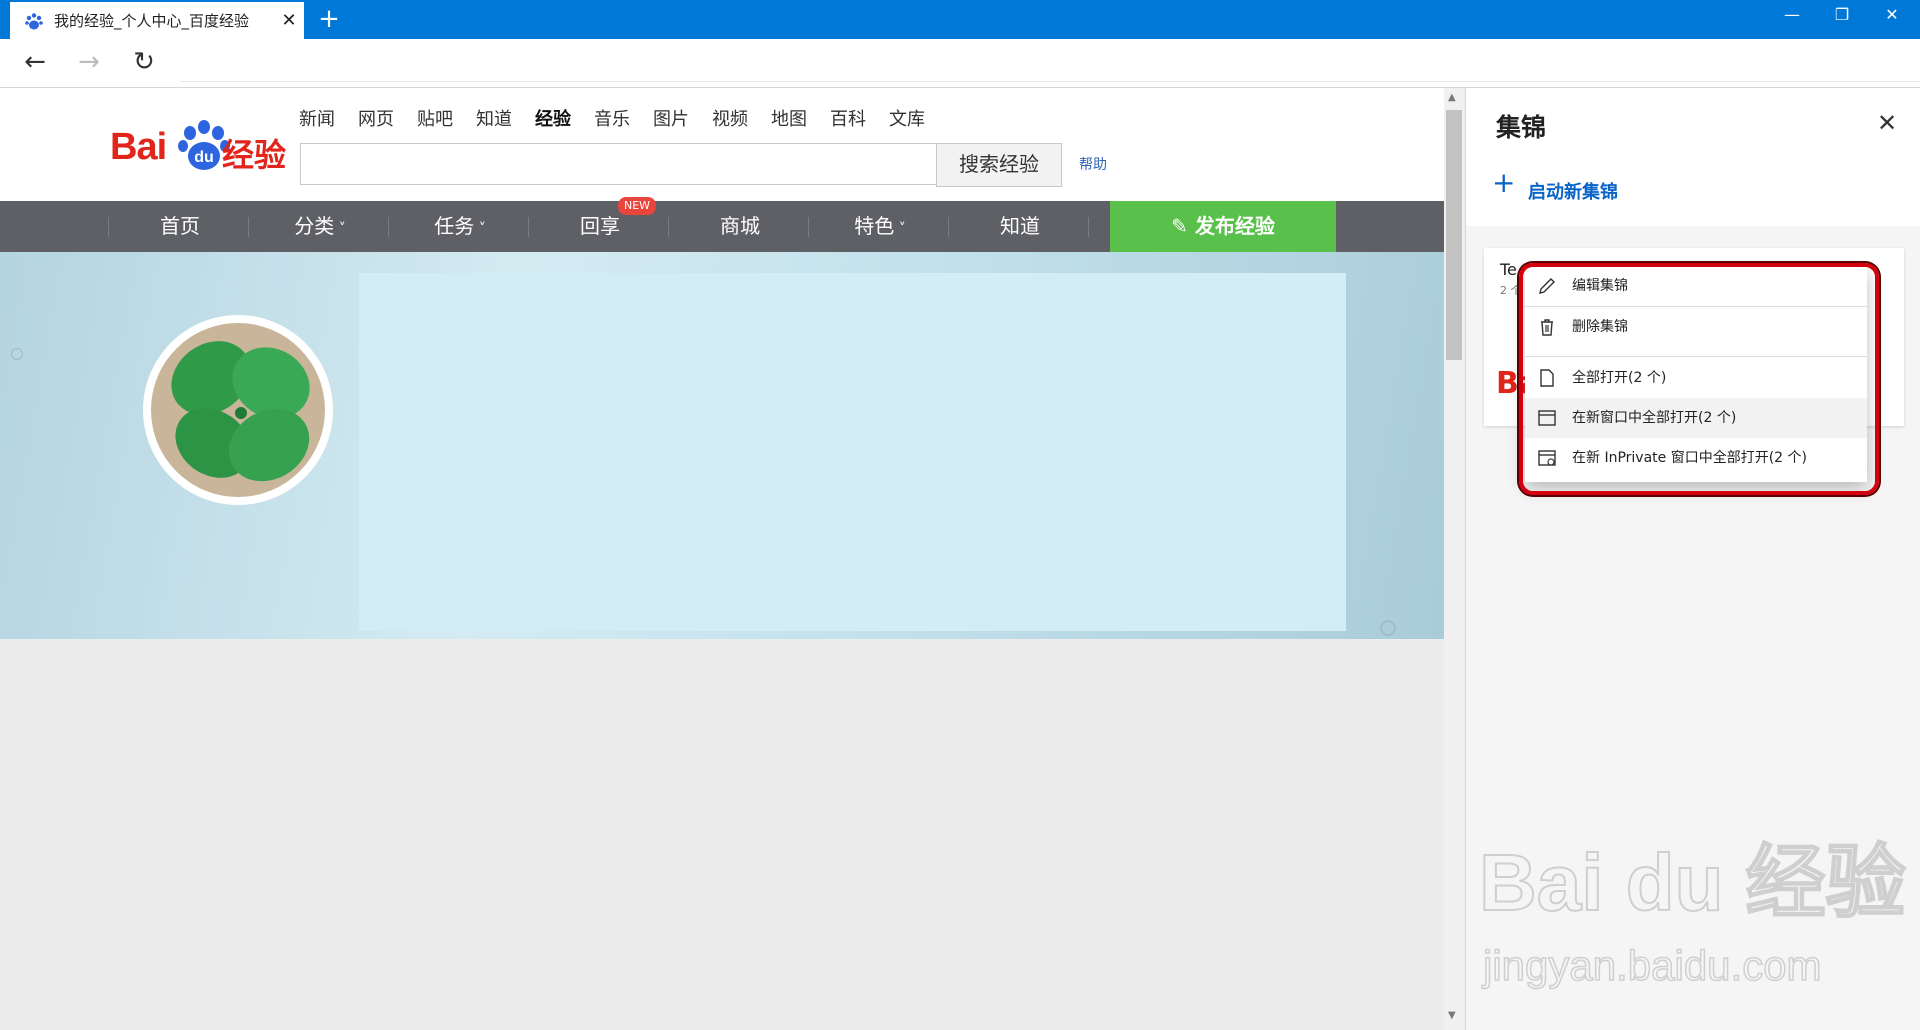 Image resolution: width=1920 pixels, height=1030 pixels. Describe the element at coordinates (553, 120) in the screenshot. I see `top-nav-item: 经验` at that location.